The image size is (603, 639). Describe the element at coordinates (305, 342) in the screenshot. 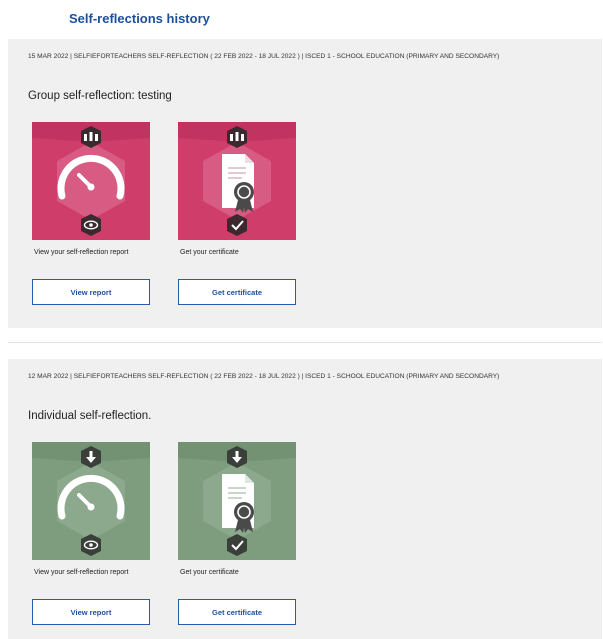

I see `entry-divider` at that location.